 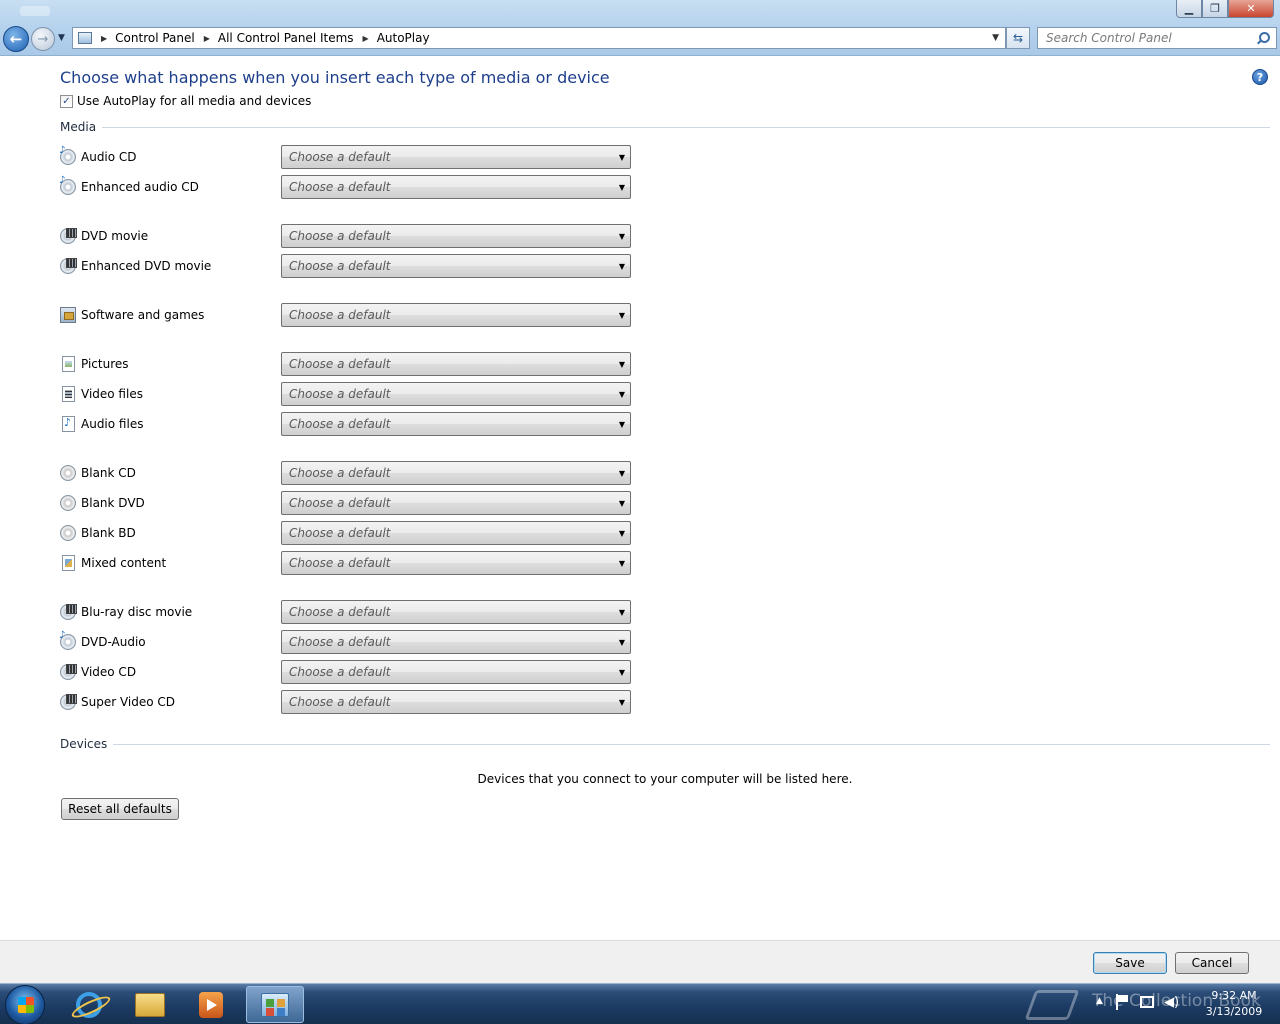 What do you see at coordinates (155, 38) in the screenshot?
I see `breadcrumb-control-panel: Control Panel` at bounding box center [155, 38].